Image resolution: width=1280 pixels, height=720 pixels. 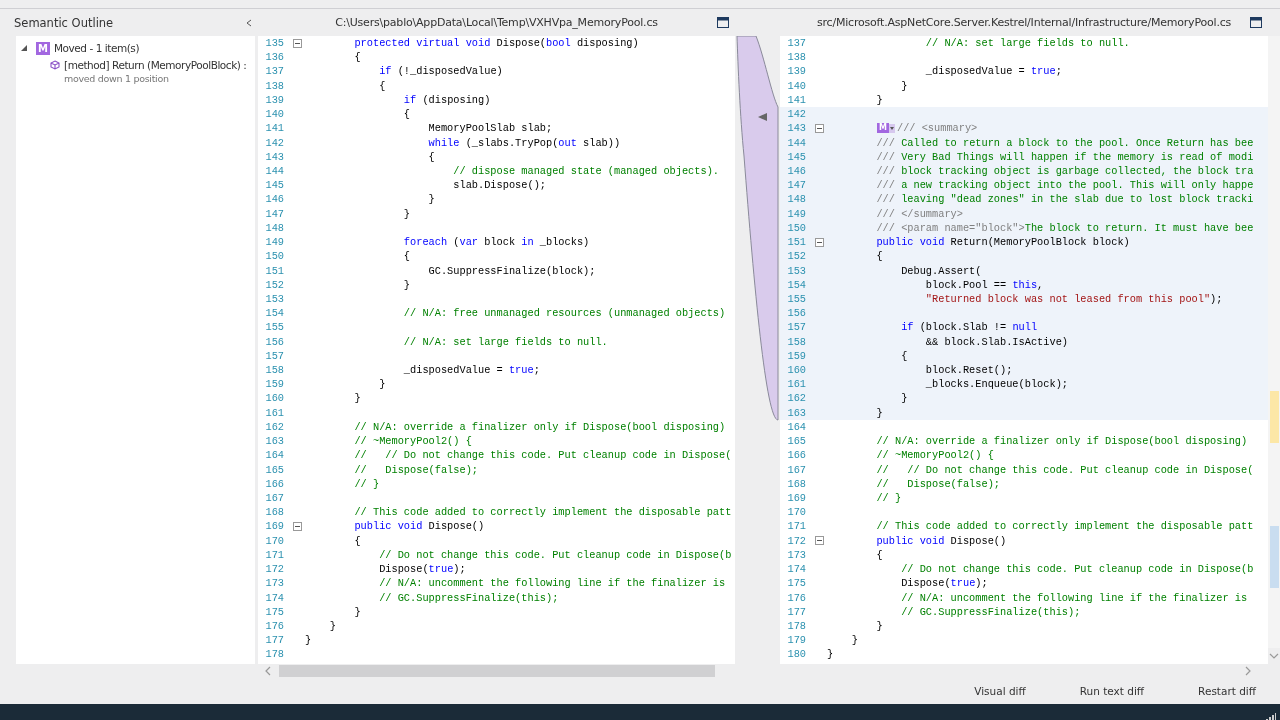 What do you see at coordinates (155, 64) in the screenshot?
I see `tree-item: [method] Return (MemoryPoolBlock) :` at bounding box center [155, 64].